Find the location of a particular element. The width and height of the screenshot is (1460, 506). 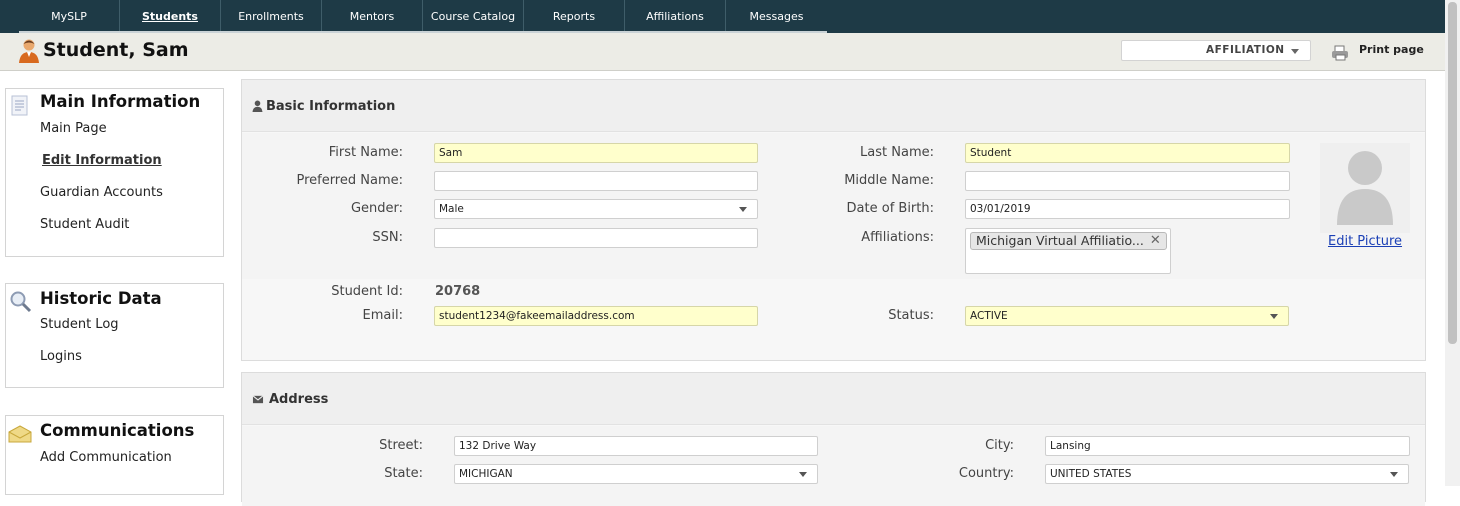

card-title: Main Information is located at coordinates (120, 101).